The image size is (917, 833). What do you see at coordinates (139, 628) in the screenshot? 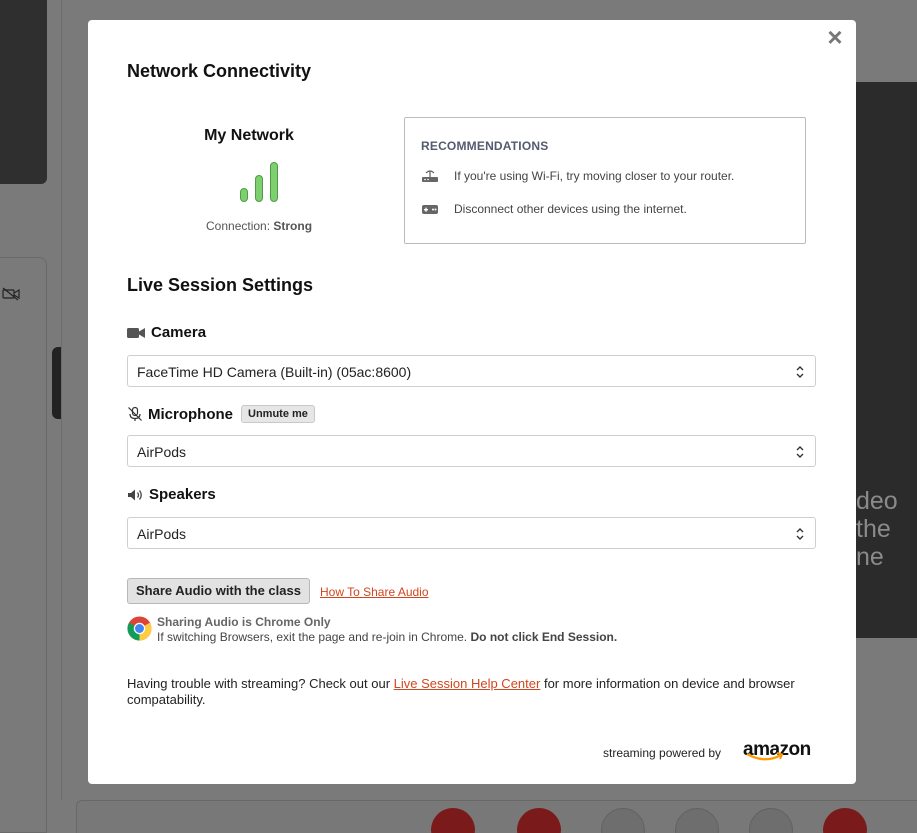
I see `chrome-icon` at bounding box center [139, 628].